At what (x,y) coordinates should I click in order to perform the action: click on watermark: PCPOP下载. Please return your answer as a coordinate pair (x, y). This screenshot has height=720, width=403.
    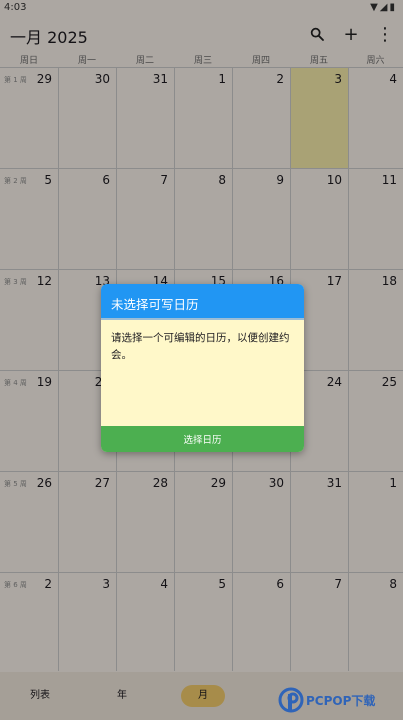
    Looking at the image, I should click on (340, 701).